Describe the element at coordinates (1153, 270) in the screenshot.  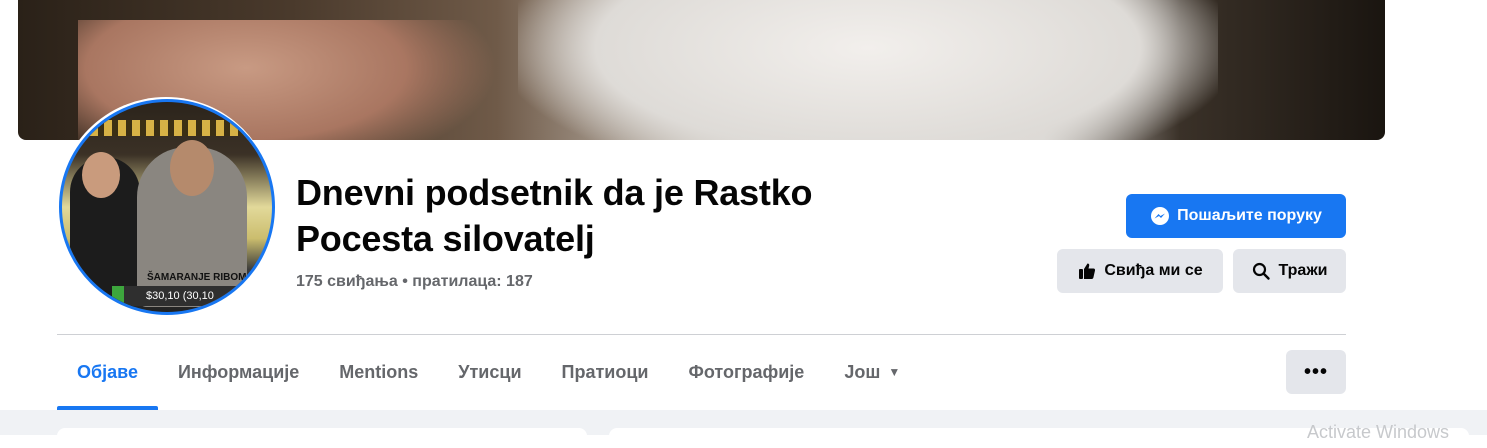
I see `like-label: Свиђа ми се` at that location.